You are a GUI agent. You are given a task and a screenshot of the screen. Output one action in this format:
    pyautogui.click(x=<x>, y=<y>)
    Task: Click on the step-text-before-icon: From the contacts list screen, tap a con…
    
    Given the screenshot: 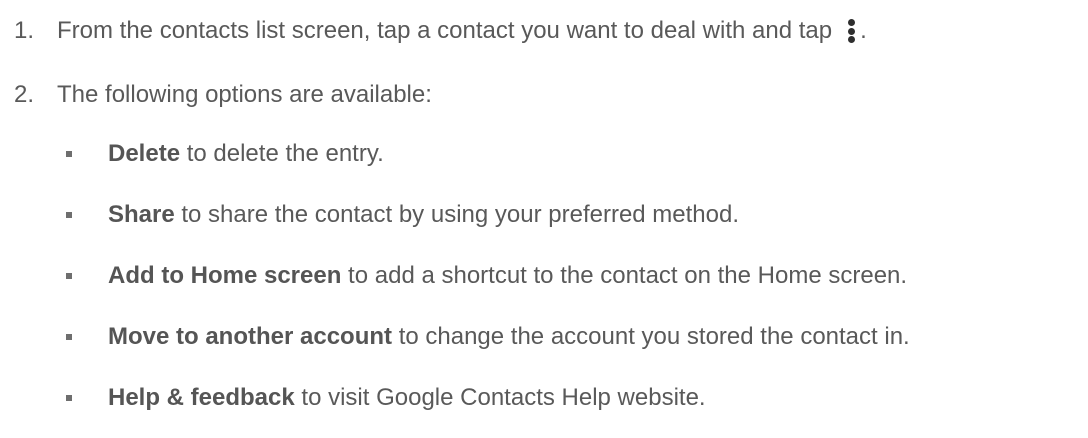 What is the action you would take?
    pyautogui.click(x=445, y=30)
    